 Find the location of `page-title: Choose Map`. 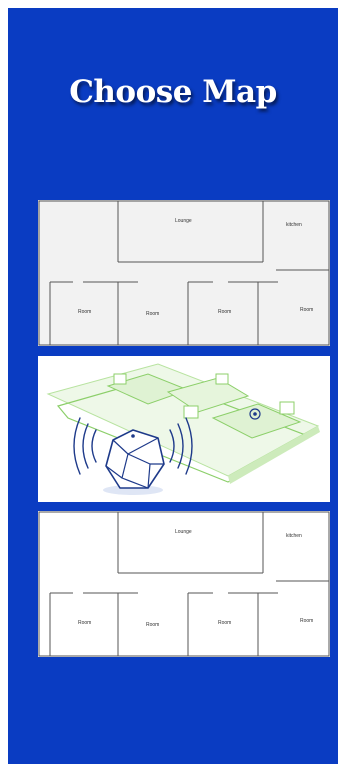

page-title: Choose Map is located at coordinates (173, 92).